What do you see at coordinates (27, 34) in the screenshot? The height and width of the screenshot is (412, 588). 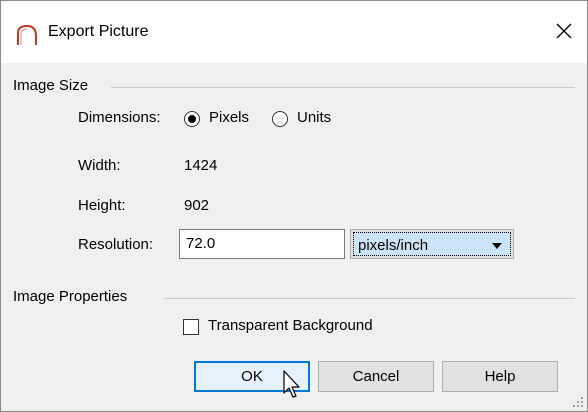 I see `arch-app-icon` at bounding box center [27, 34].